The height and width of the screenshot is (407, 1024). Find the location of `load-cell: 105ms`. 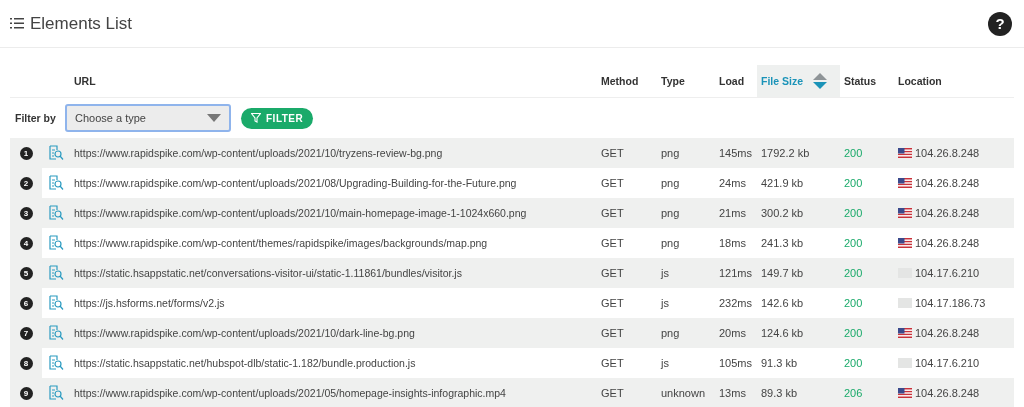

load-cell: 105ms is located at coordinates (736, 363).